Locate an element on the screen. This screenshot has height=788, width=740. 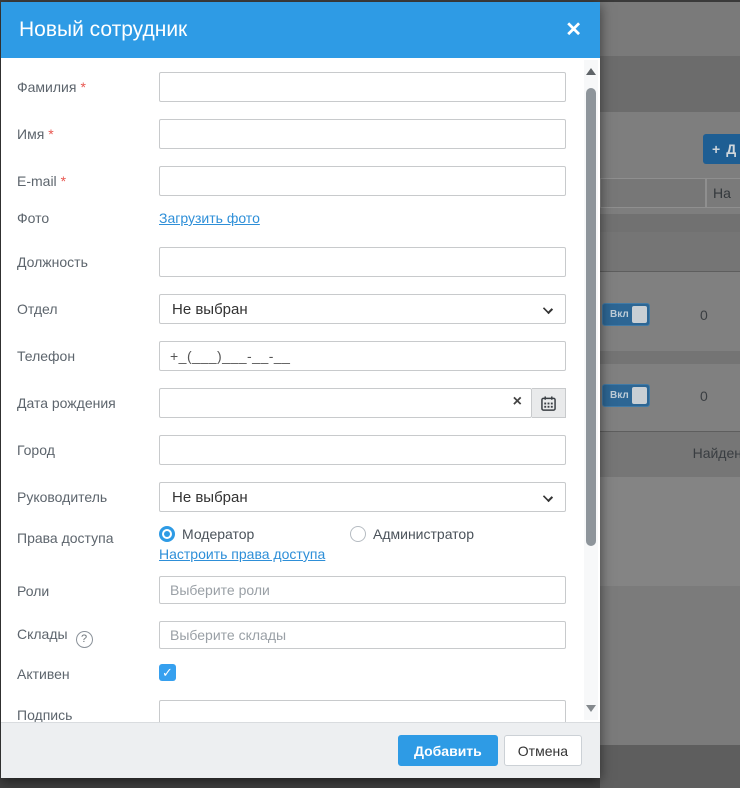
department-label: Отдел is located at coordinates (37, 309).